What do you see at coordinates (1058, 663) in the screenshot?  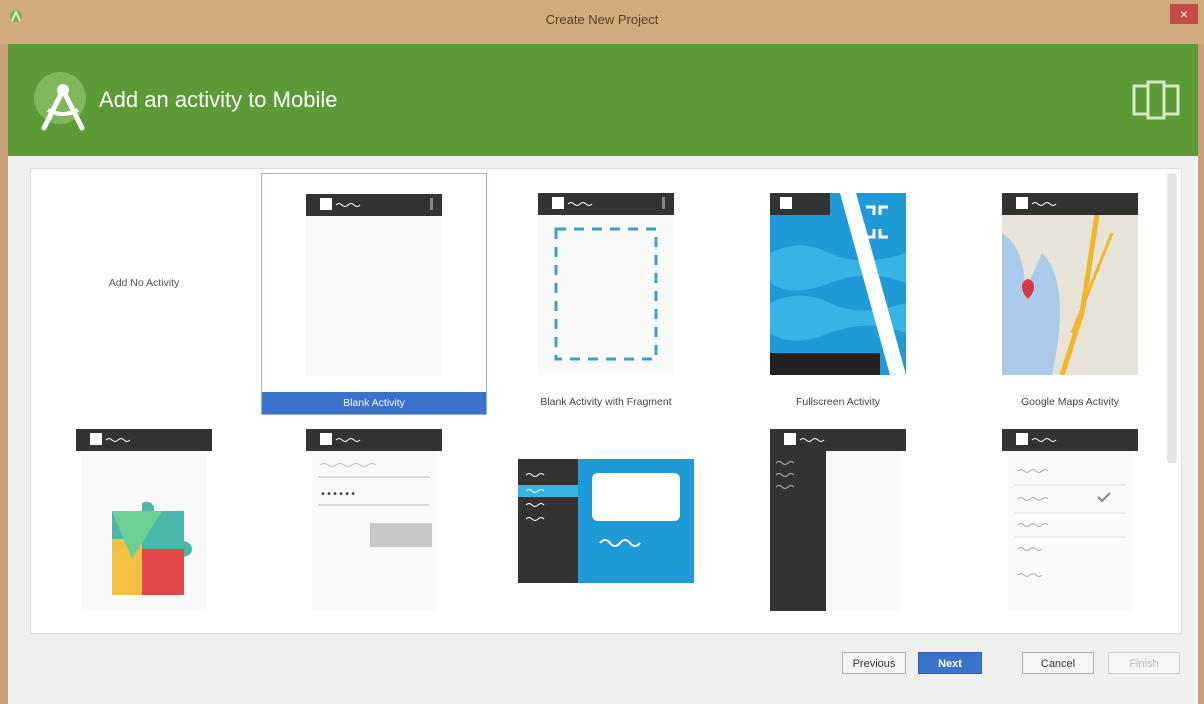 I see `cancel-button: Cancel` at bounding box center [1058, 663].